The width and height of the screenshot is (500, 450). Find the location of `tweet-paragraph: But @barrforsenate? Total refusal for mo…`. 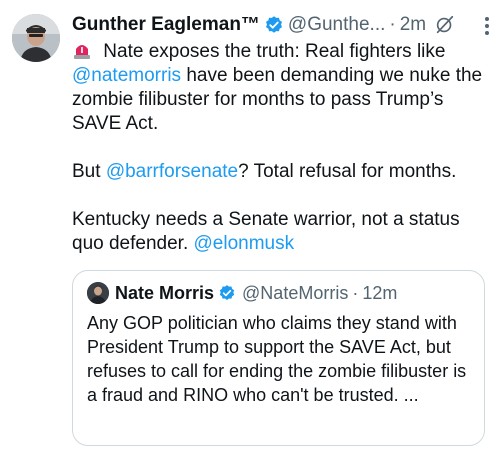

tweet-paragraph: But @barrforsenate? Total refusal for mo… is located at coordinates (282, 172).